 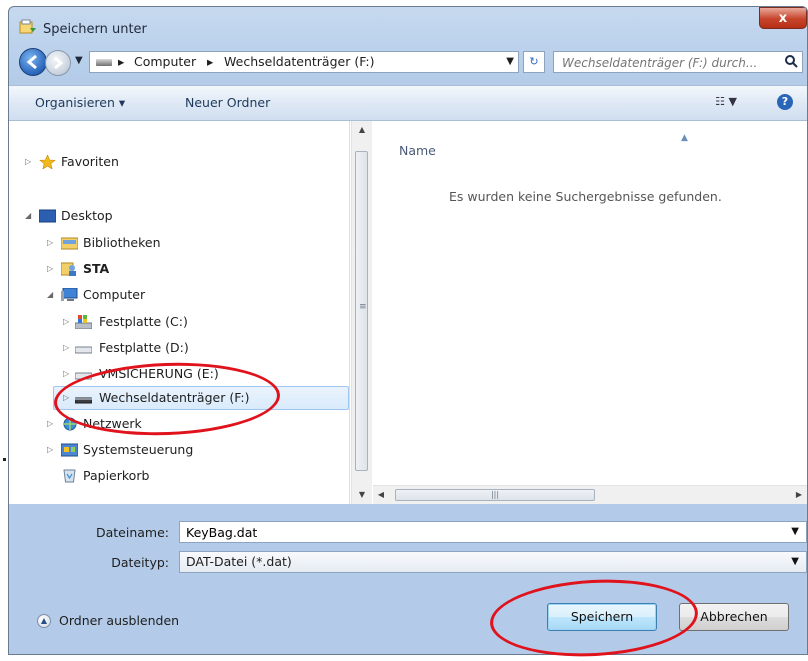 What do you see at coordinates (408, 24) in the screenshot?
I see `title-bar: Speichern unter x` at bounding box center [408, 24].